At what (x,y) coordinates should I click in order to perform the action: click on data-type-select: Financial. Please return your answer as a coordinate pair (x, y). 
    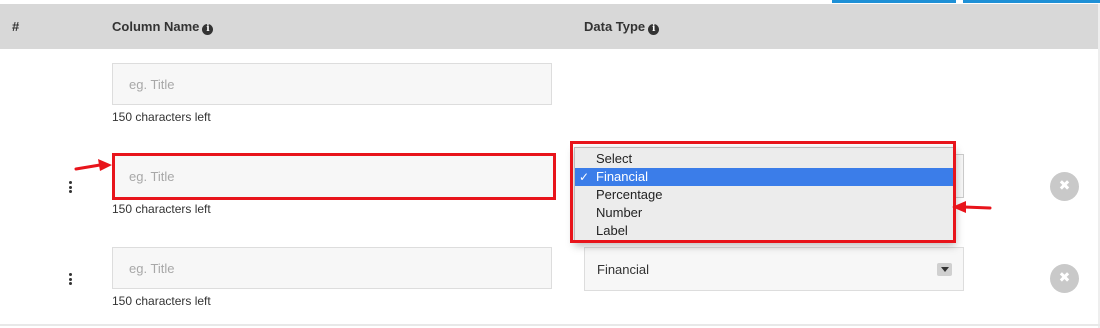
    Looking at the image, I should click on (774, 269).